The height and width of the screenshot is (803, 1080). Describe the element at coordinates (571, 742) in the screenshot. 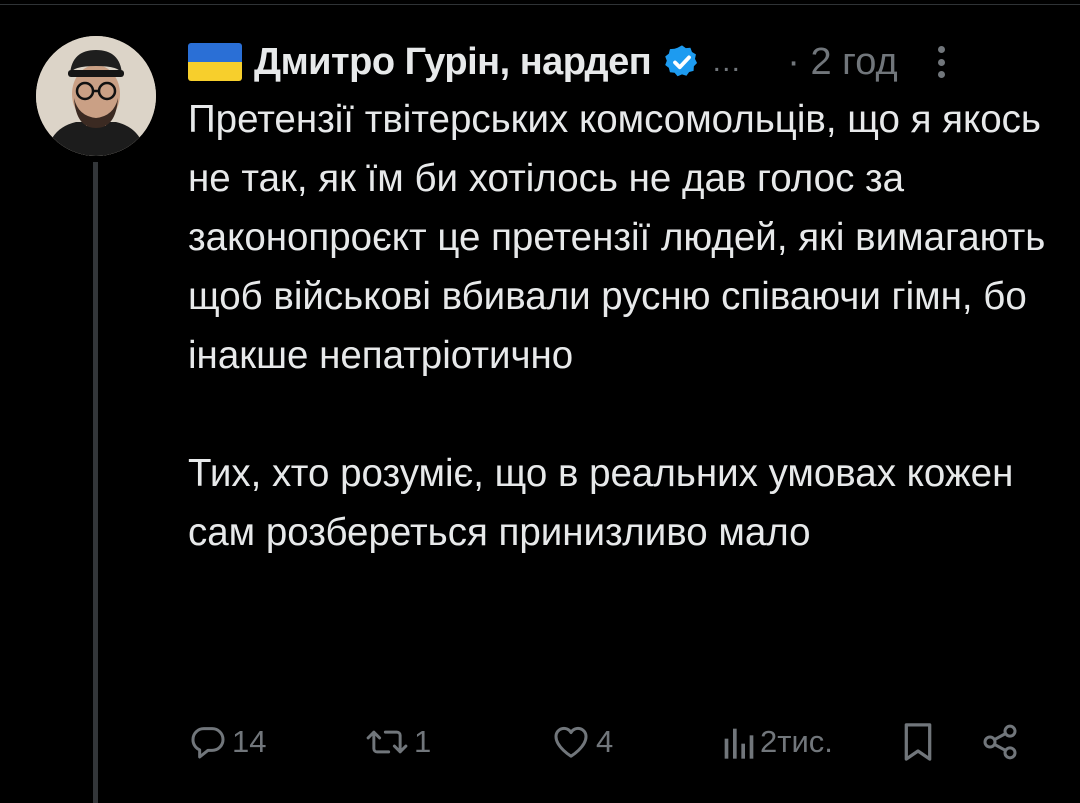

I see `heart-icon` at that location.